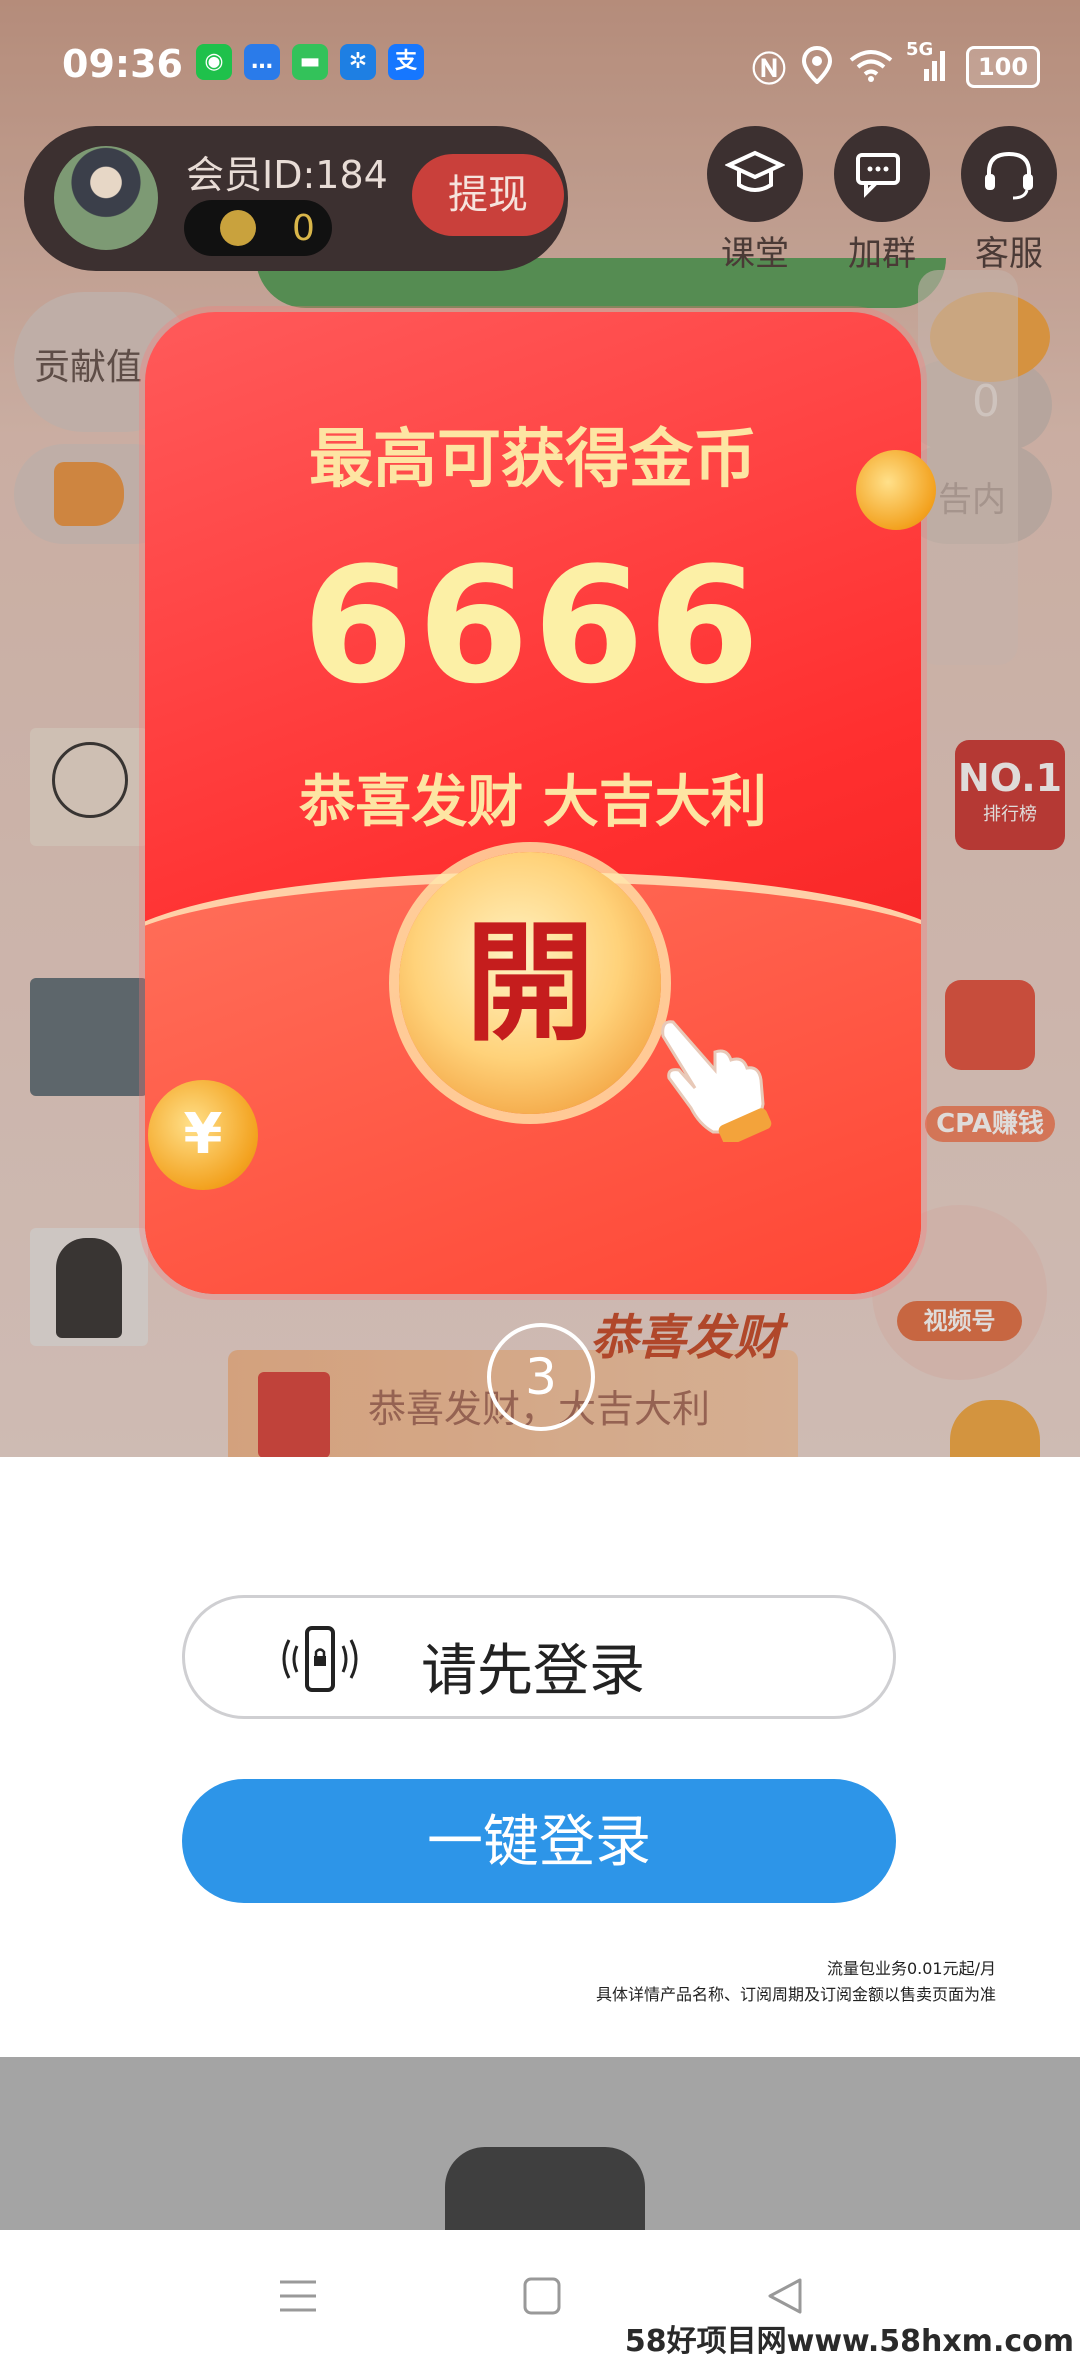 The image size is (1080, 2362). What do you see at coordinates (541, 1377) in the screenshot?
I see `countdown-timer: 3` at bounding box center [541, 1377].